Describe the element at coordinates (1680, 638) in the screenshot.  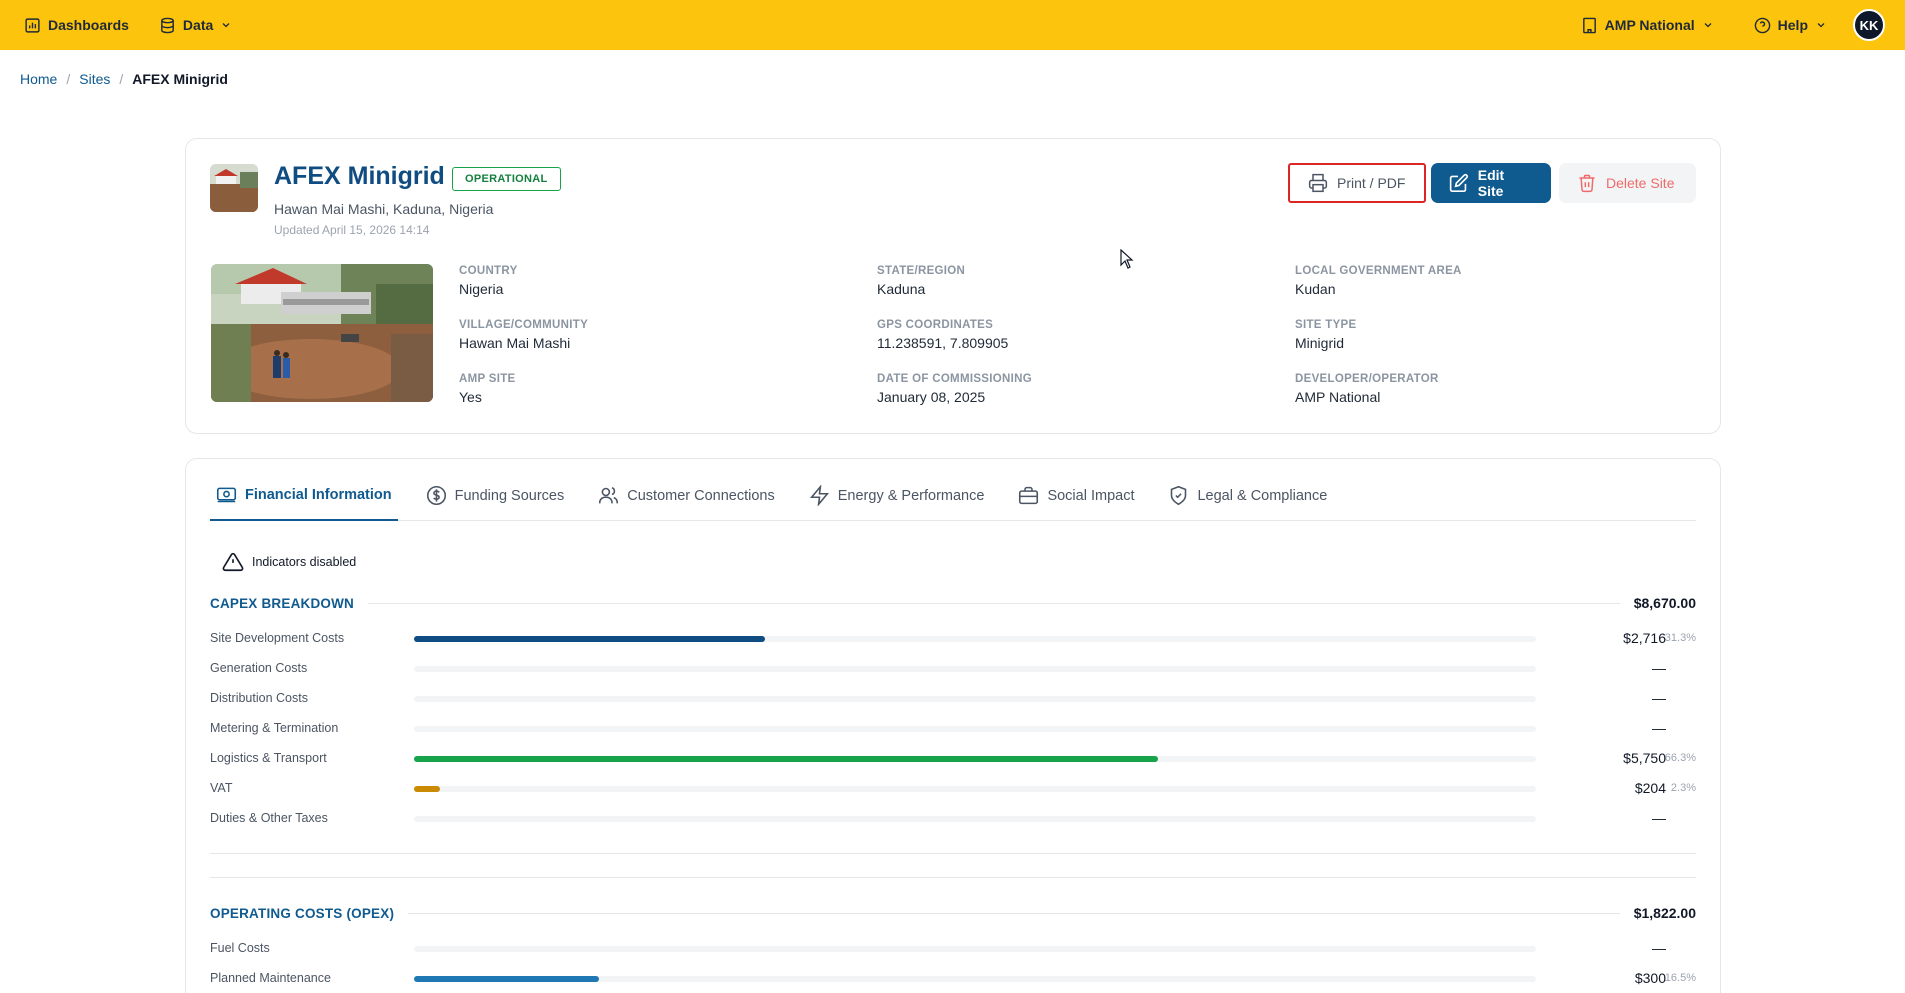
I see `cost-percent: 31.3%` at that location.